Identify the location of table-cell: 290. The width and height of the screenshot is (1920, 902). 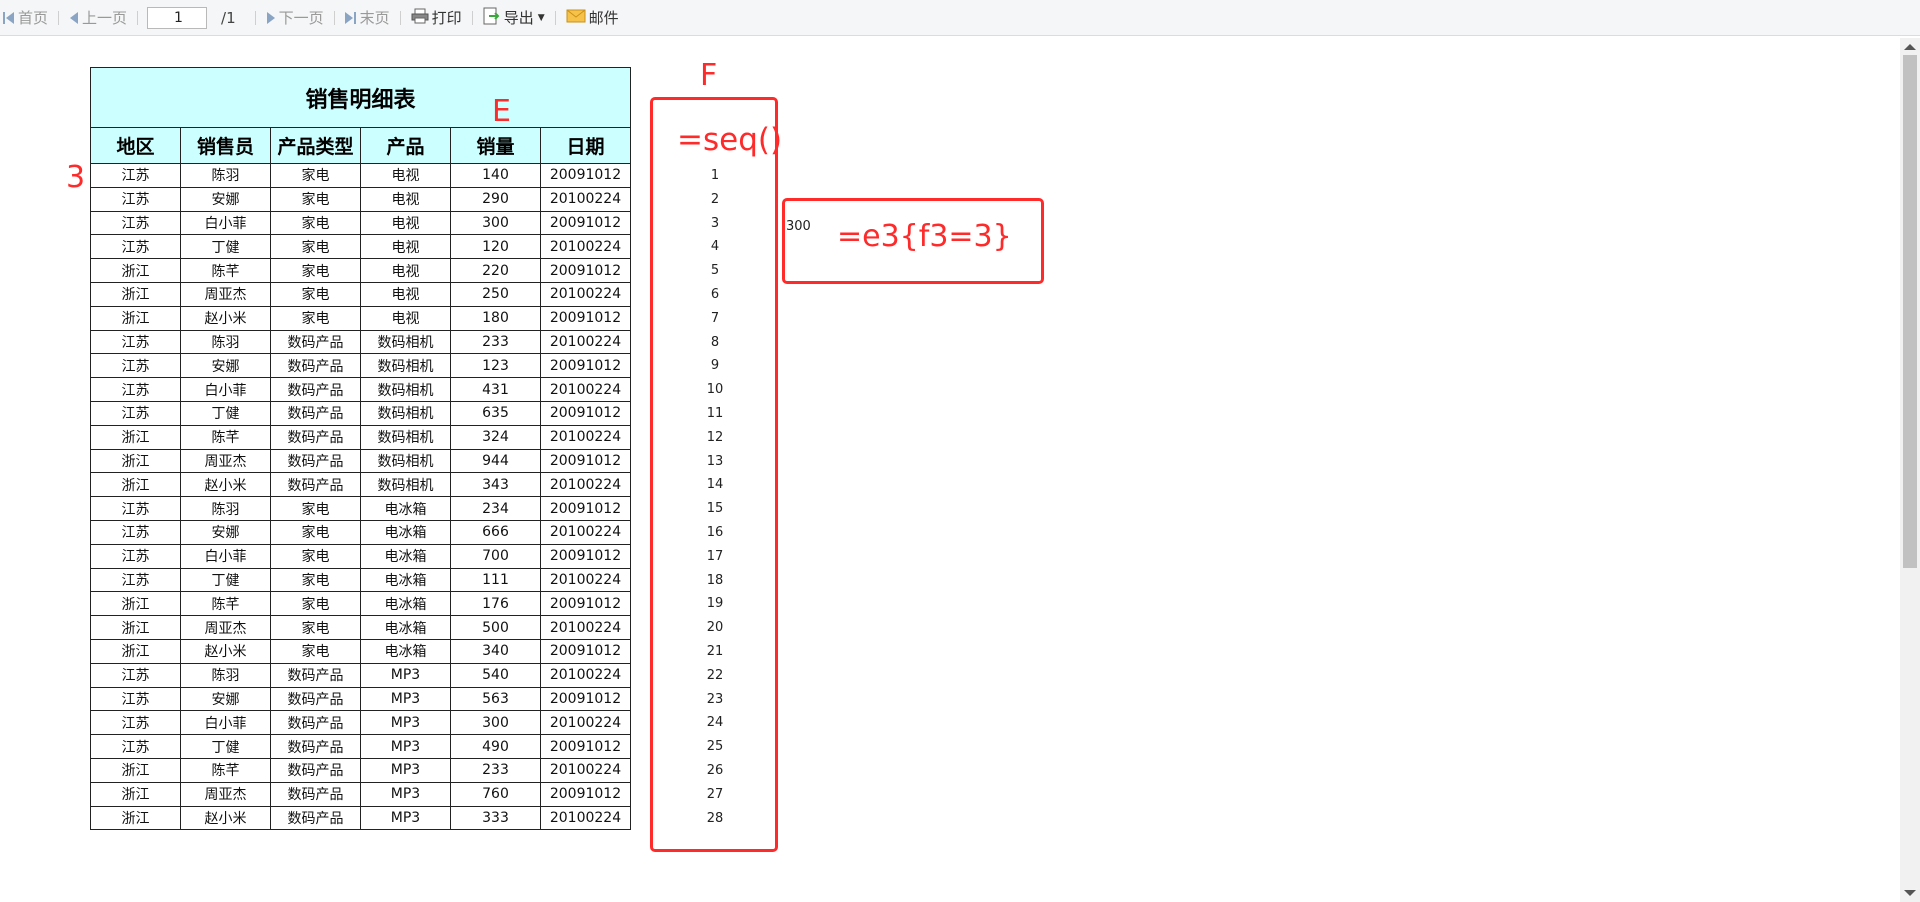
(495, 199).